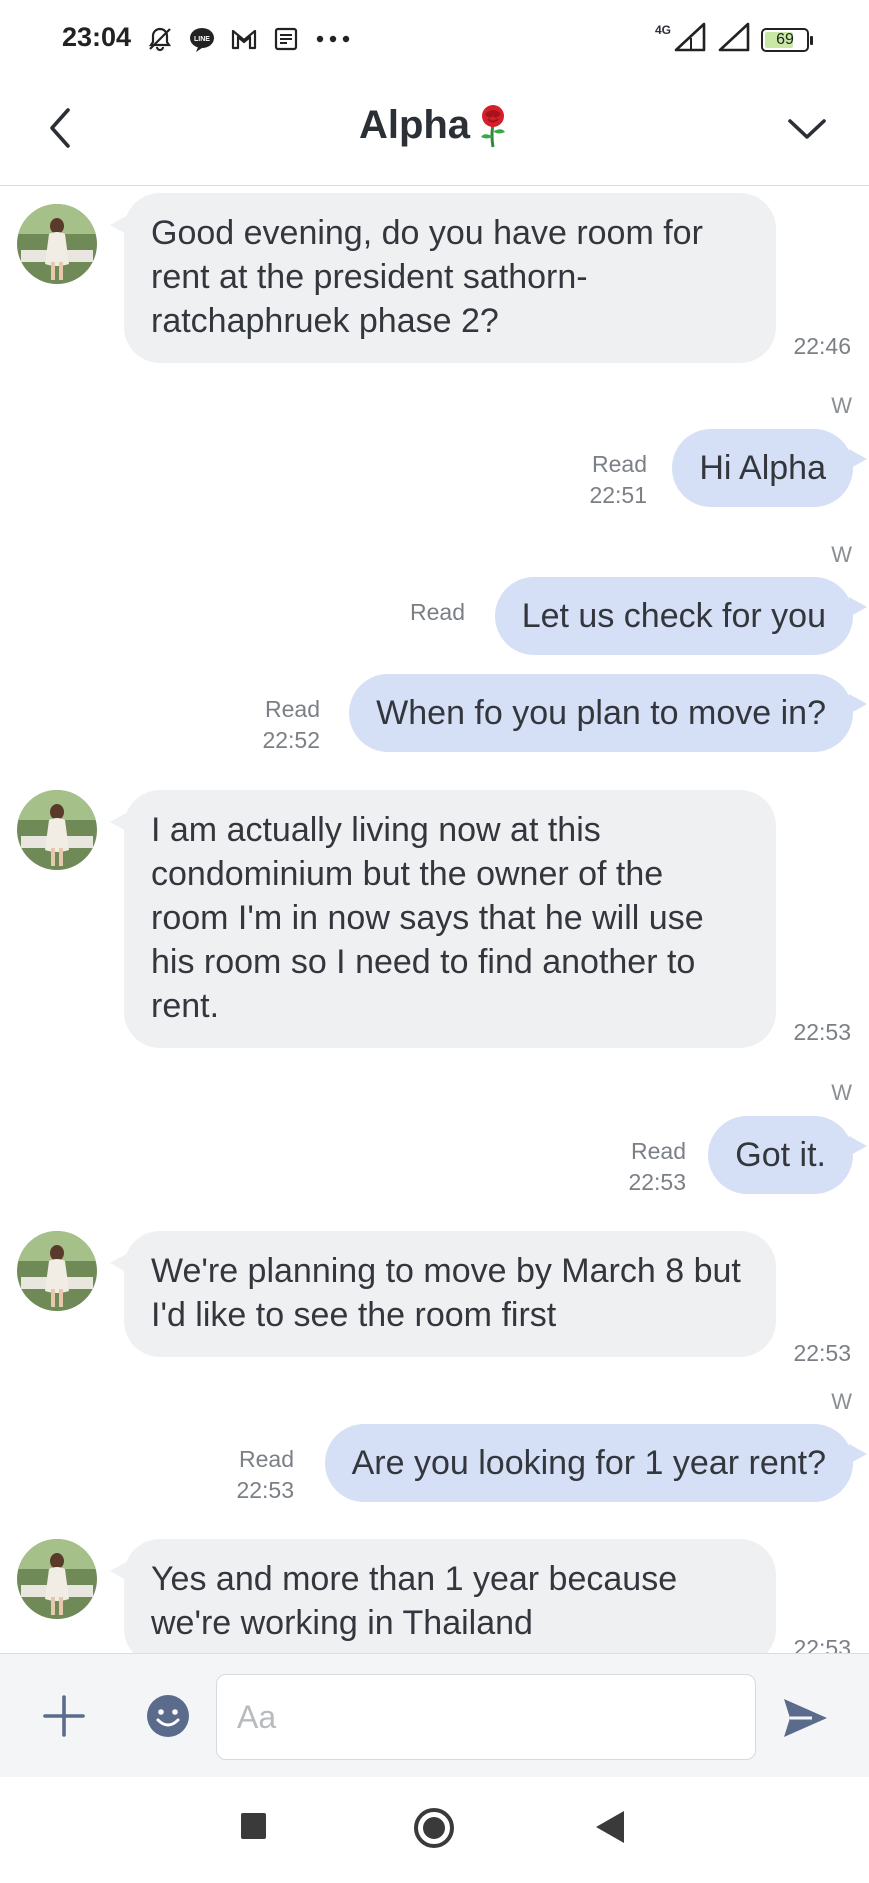 This screenshot has height=1883, width=869. What do you see at coordinates (244, 39) in the screenshot?
I see `gmail-icon` at bounding box center [244, 39].